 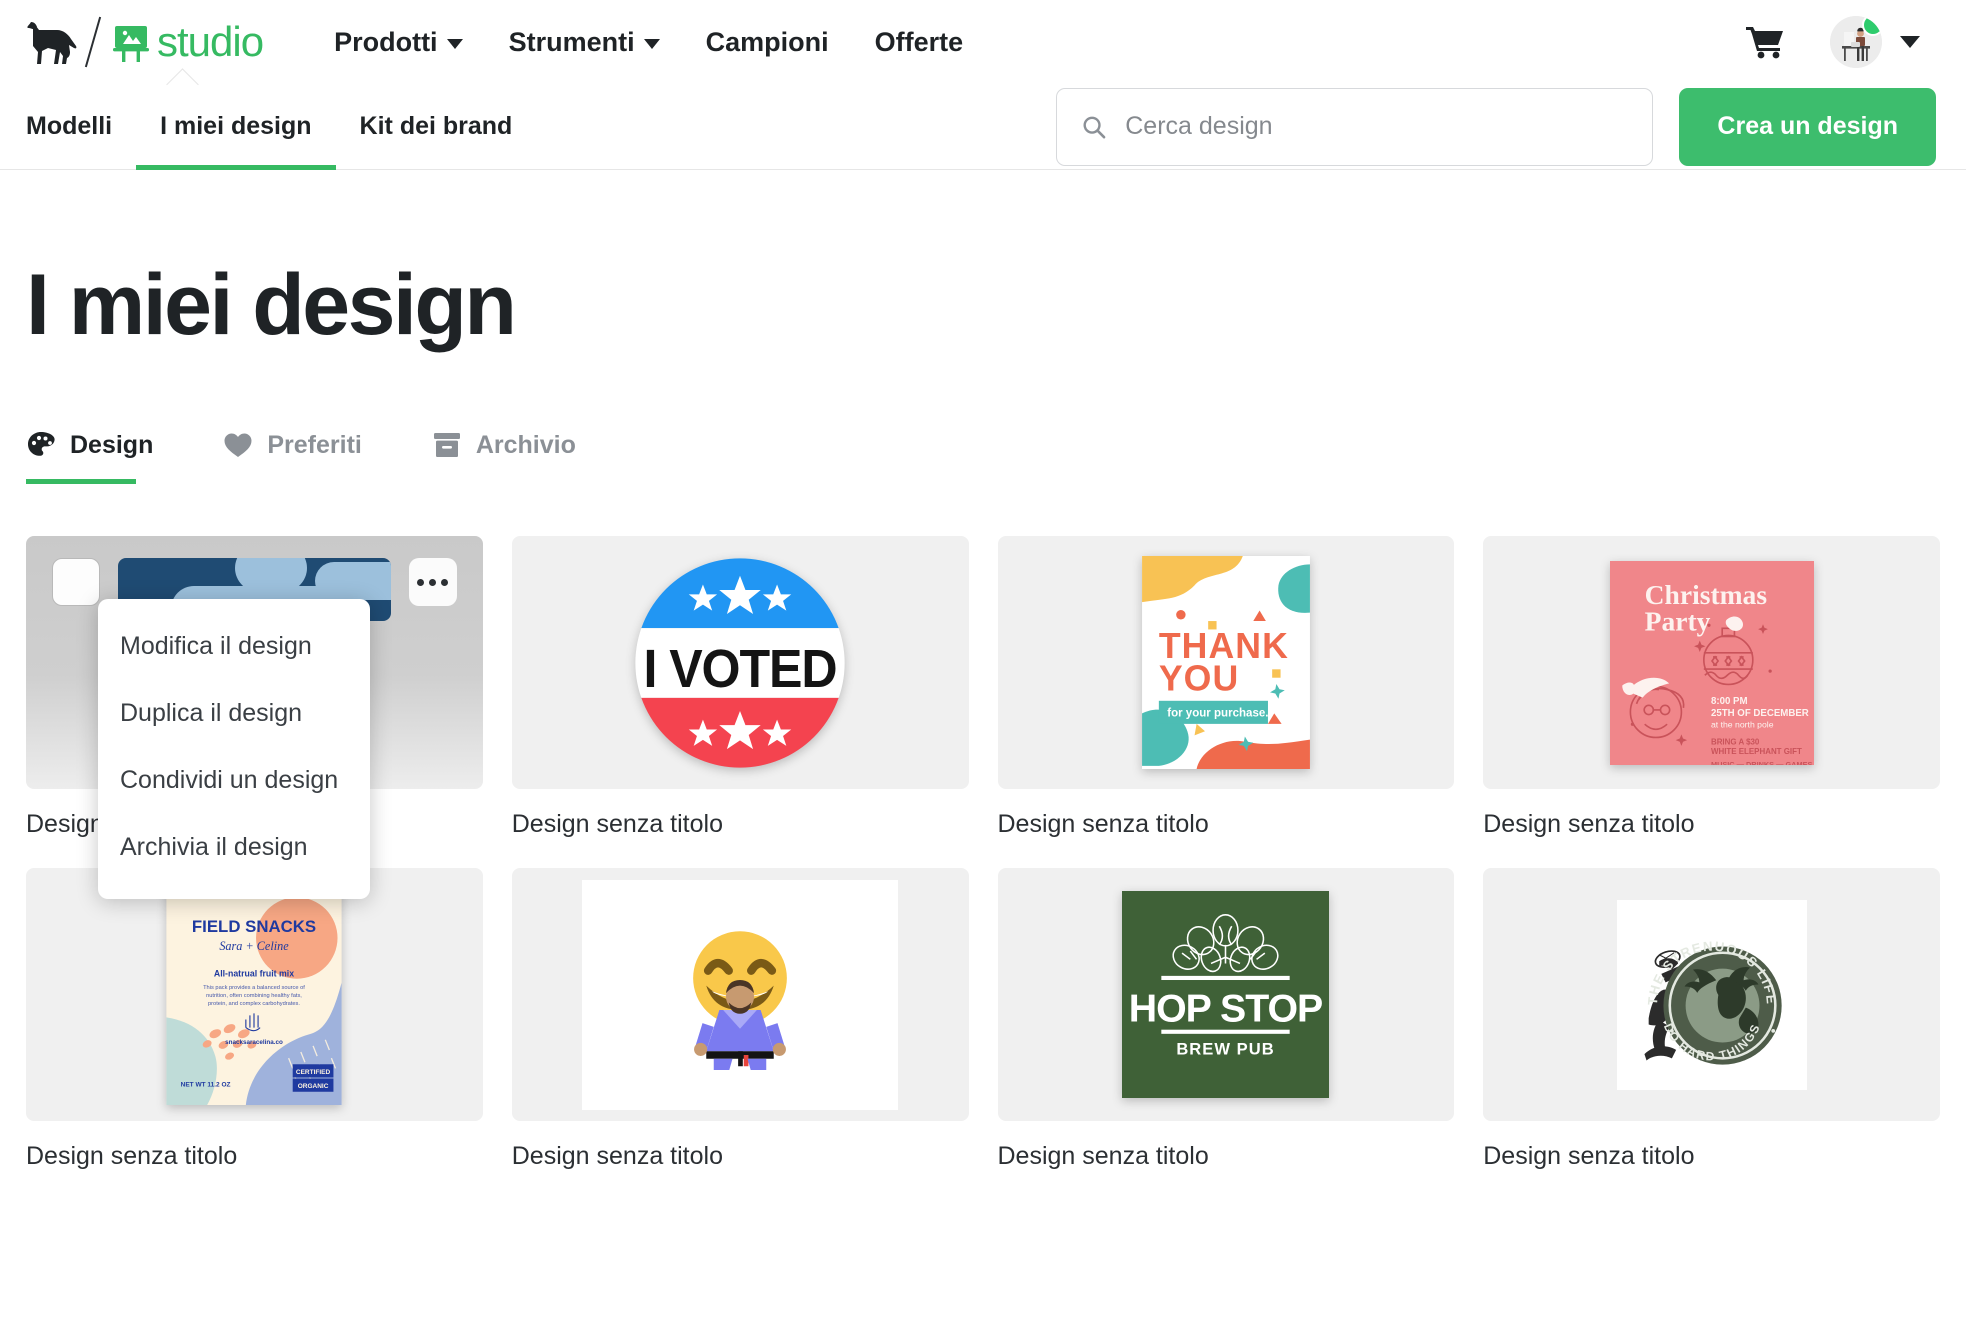 I want to click on design-card: I VOTED Design senza titolo, so click(x=740, y=687).